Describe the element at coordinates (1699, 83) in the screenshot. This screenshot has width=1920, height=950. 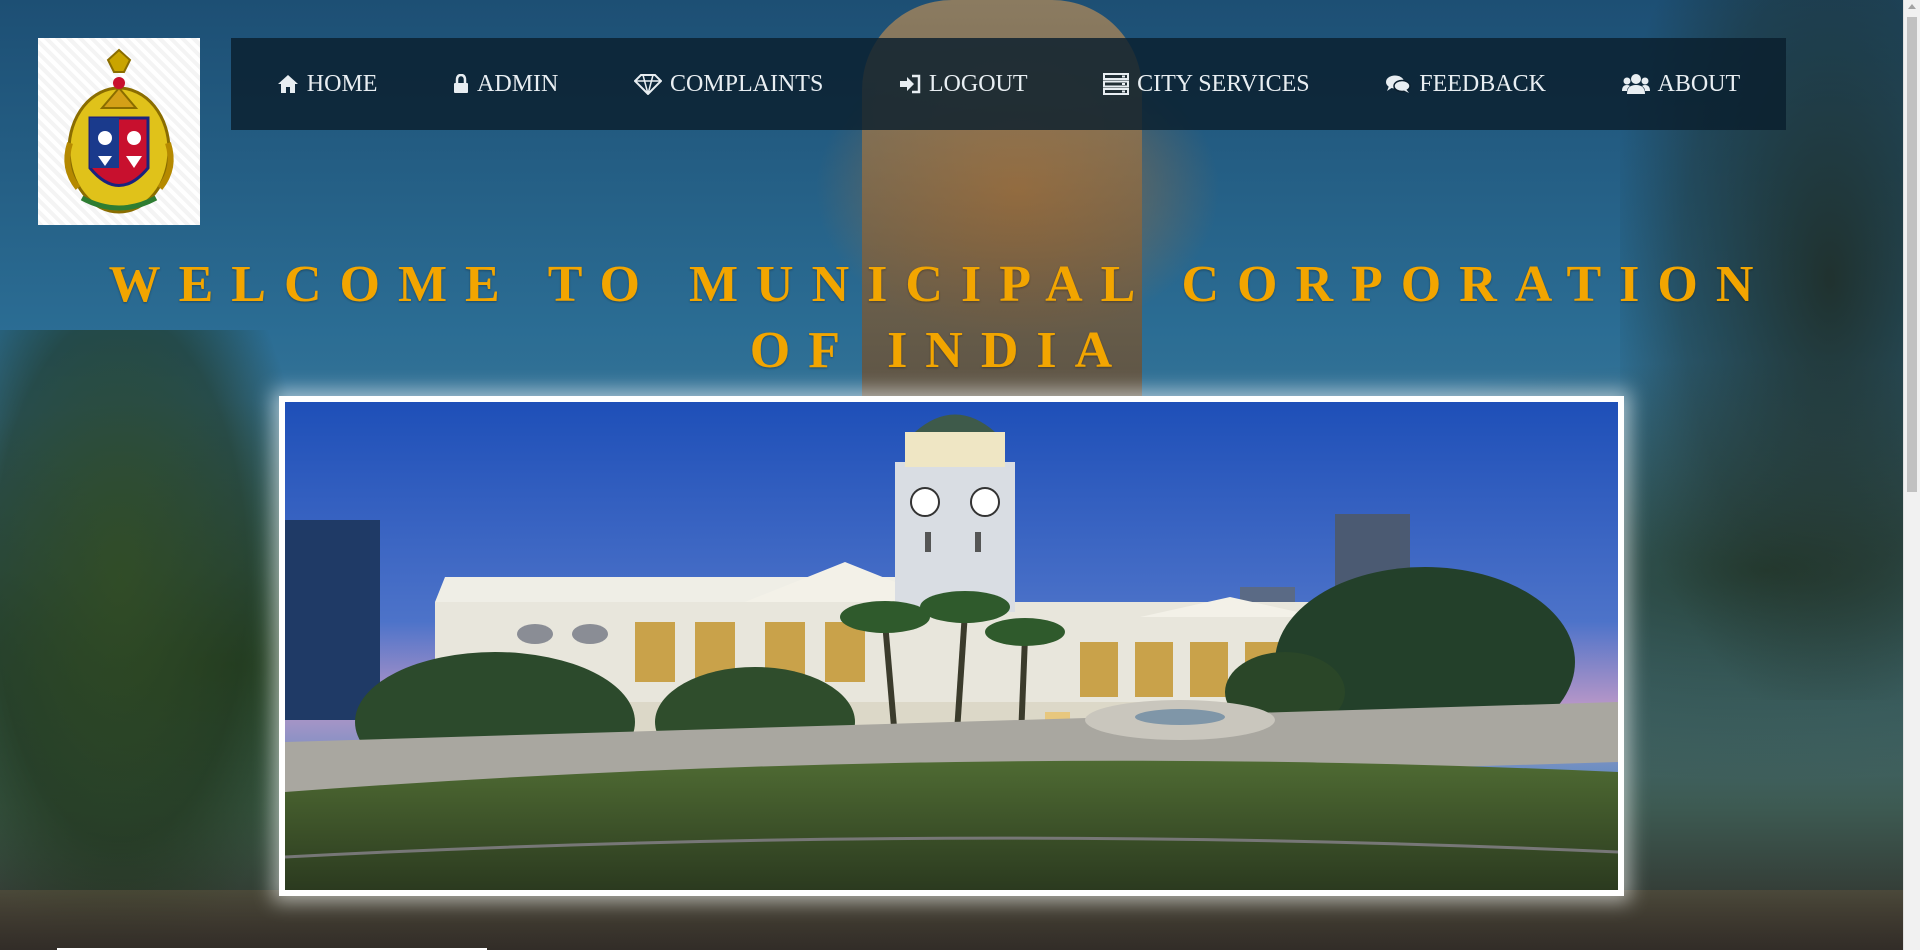
I see `nav-about-label: ABOUT` at that location.